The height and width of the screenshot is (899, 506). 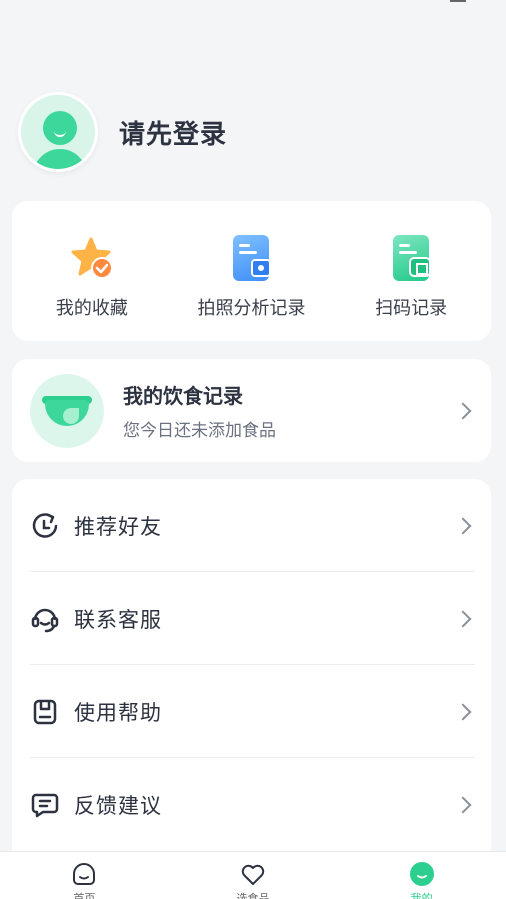 I want to click on tab-label: 首页, so click(x=84, y=895).